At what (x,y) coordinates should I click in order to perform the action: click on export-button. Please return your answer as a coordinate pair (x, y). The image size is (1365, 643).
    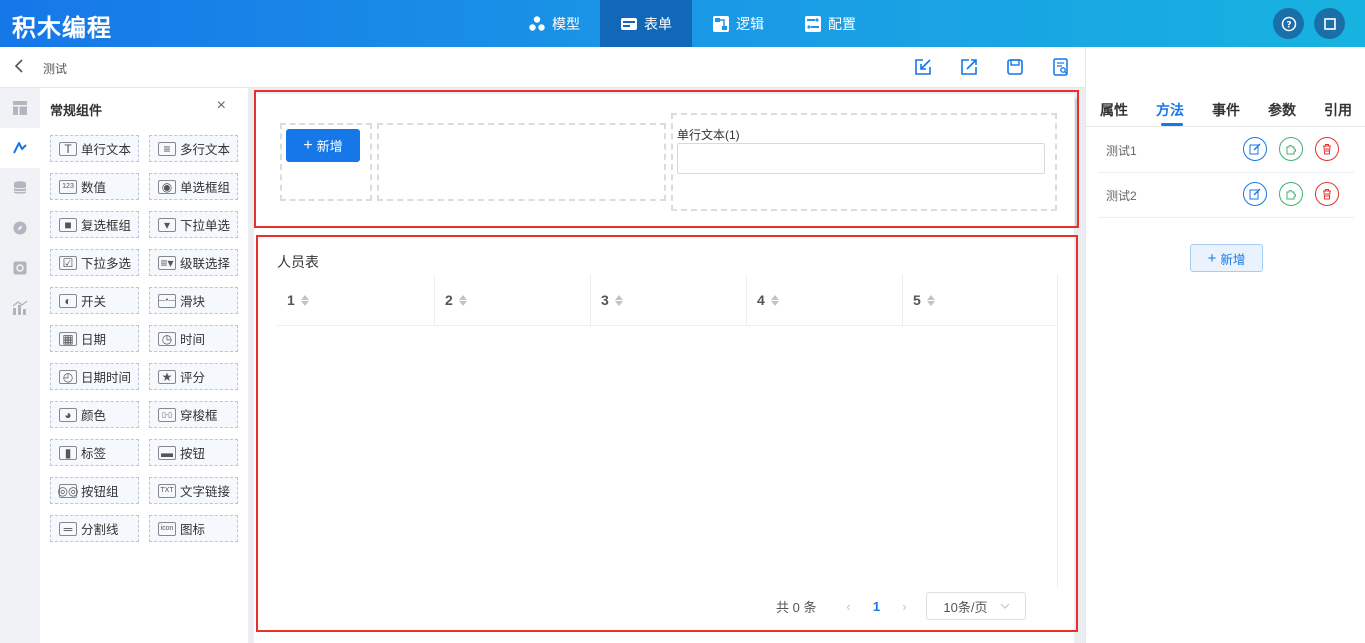
    Looking at the image, I should click on (969, 67).